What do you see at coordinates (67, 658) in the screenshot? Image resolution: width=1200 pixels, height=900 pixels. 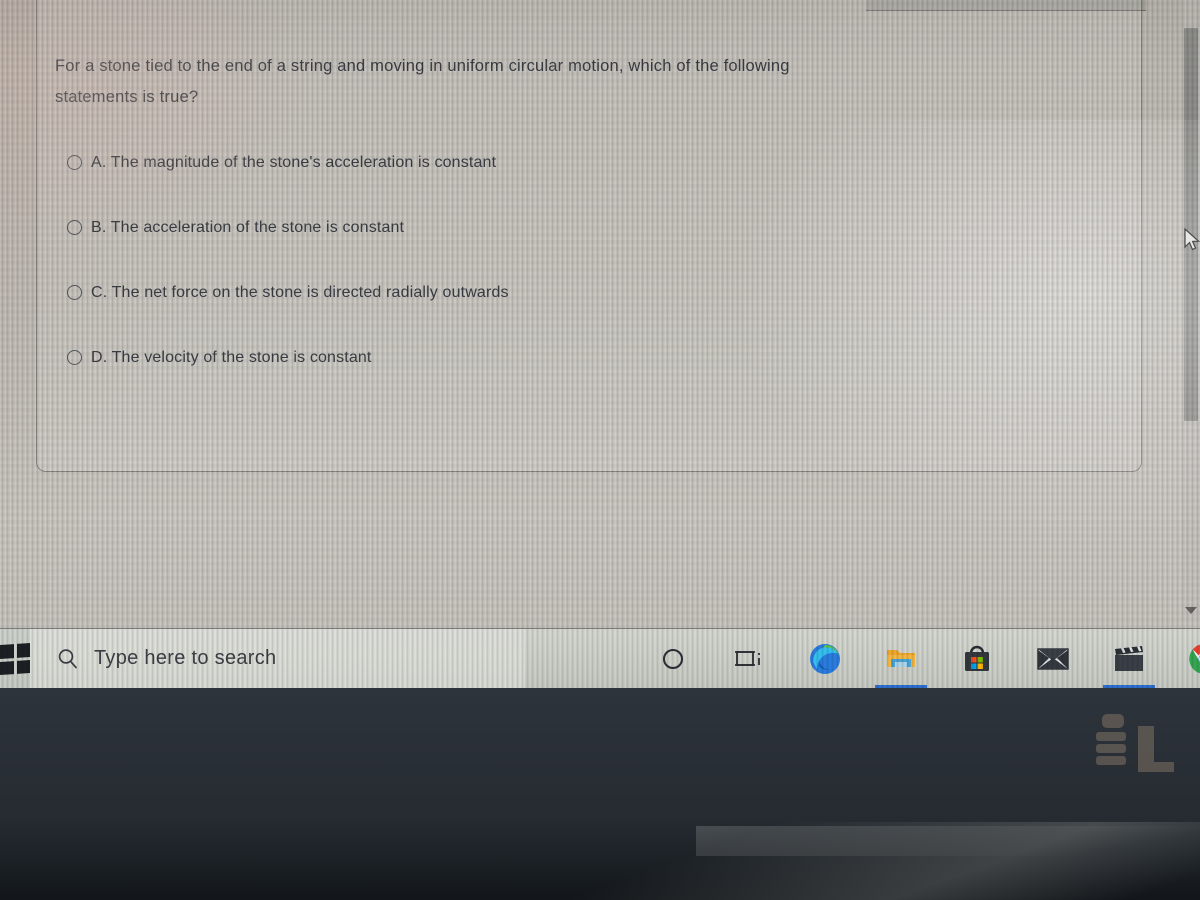 I see `search-icon` at bounding box center [67, 658].